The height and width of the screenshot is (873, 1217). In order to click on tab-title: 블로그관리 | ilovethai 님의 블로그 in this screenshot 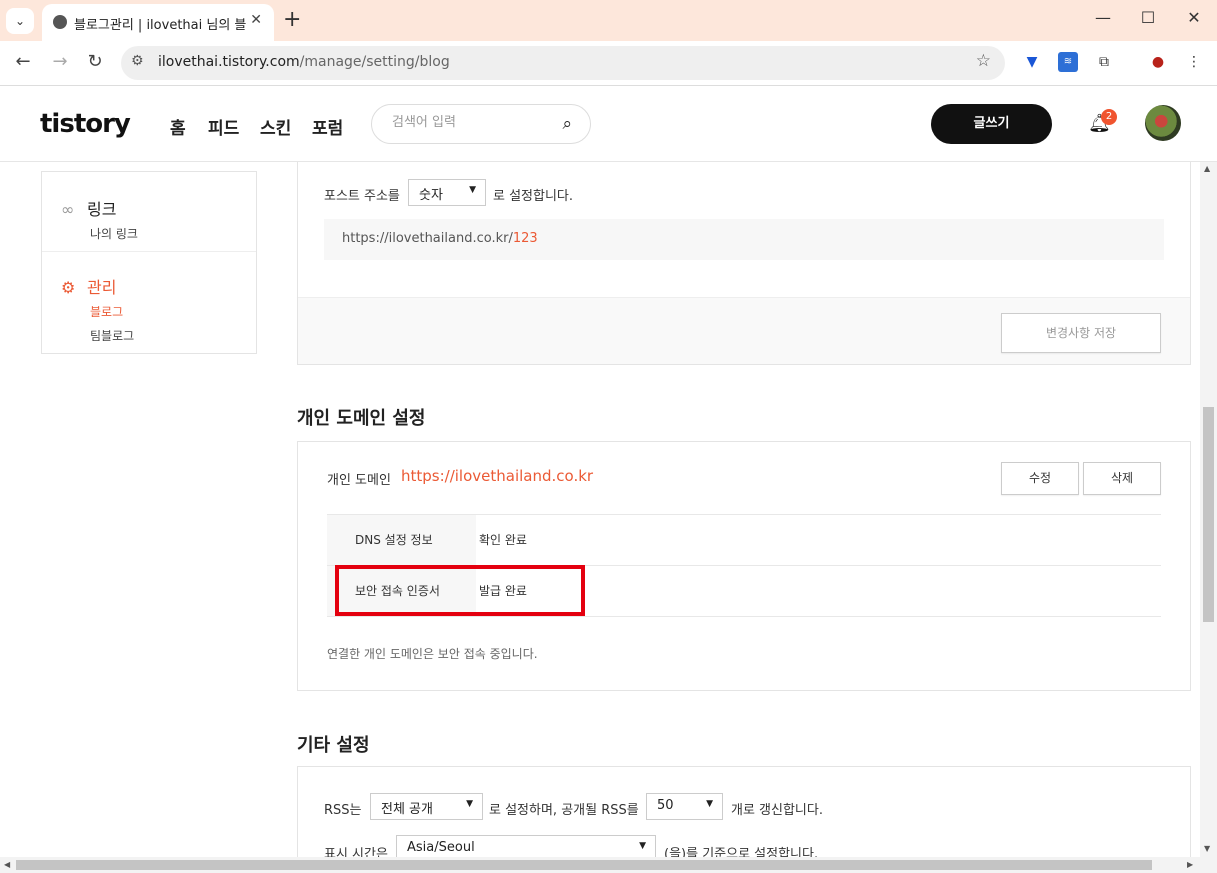, I will do `click(160, 25)`.